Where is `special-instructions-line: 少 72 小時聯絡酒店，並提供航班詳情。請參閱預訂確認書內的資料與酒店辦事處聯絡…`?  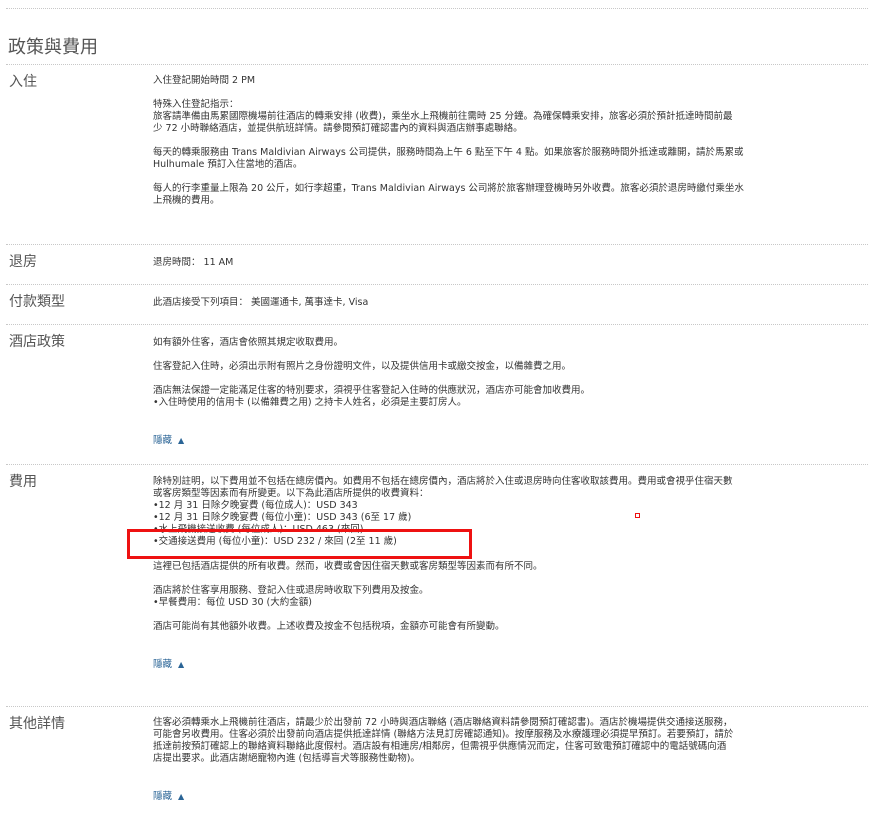 special-instructions-line: 少 72 小時聯絡酒店，並提供航班詳情。請參閱預訂確認書內的資料與酒店辦事處聯絡… is located at coordinates (338, 128).